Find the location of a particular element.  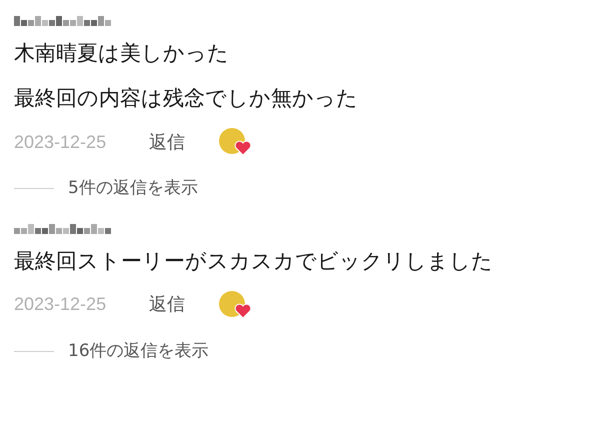

comment-text: 木南晴夏は美しかった is located at coordinates (122, 53).